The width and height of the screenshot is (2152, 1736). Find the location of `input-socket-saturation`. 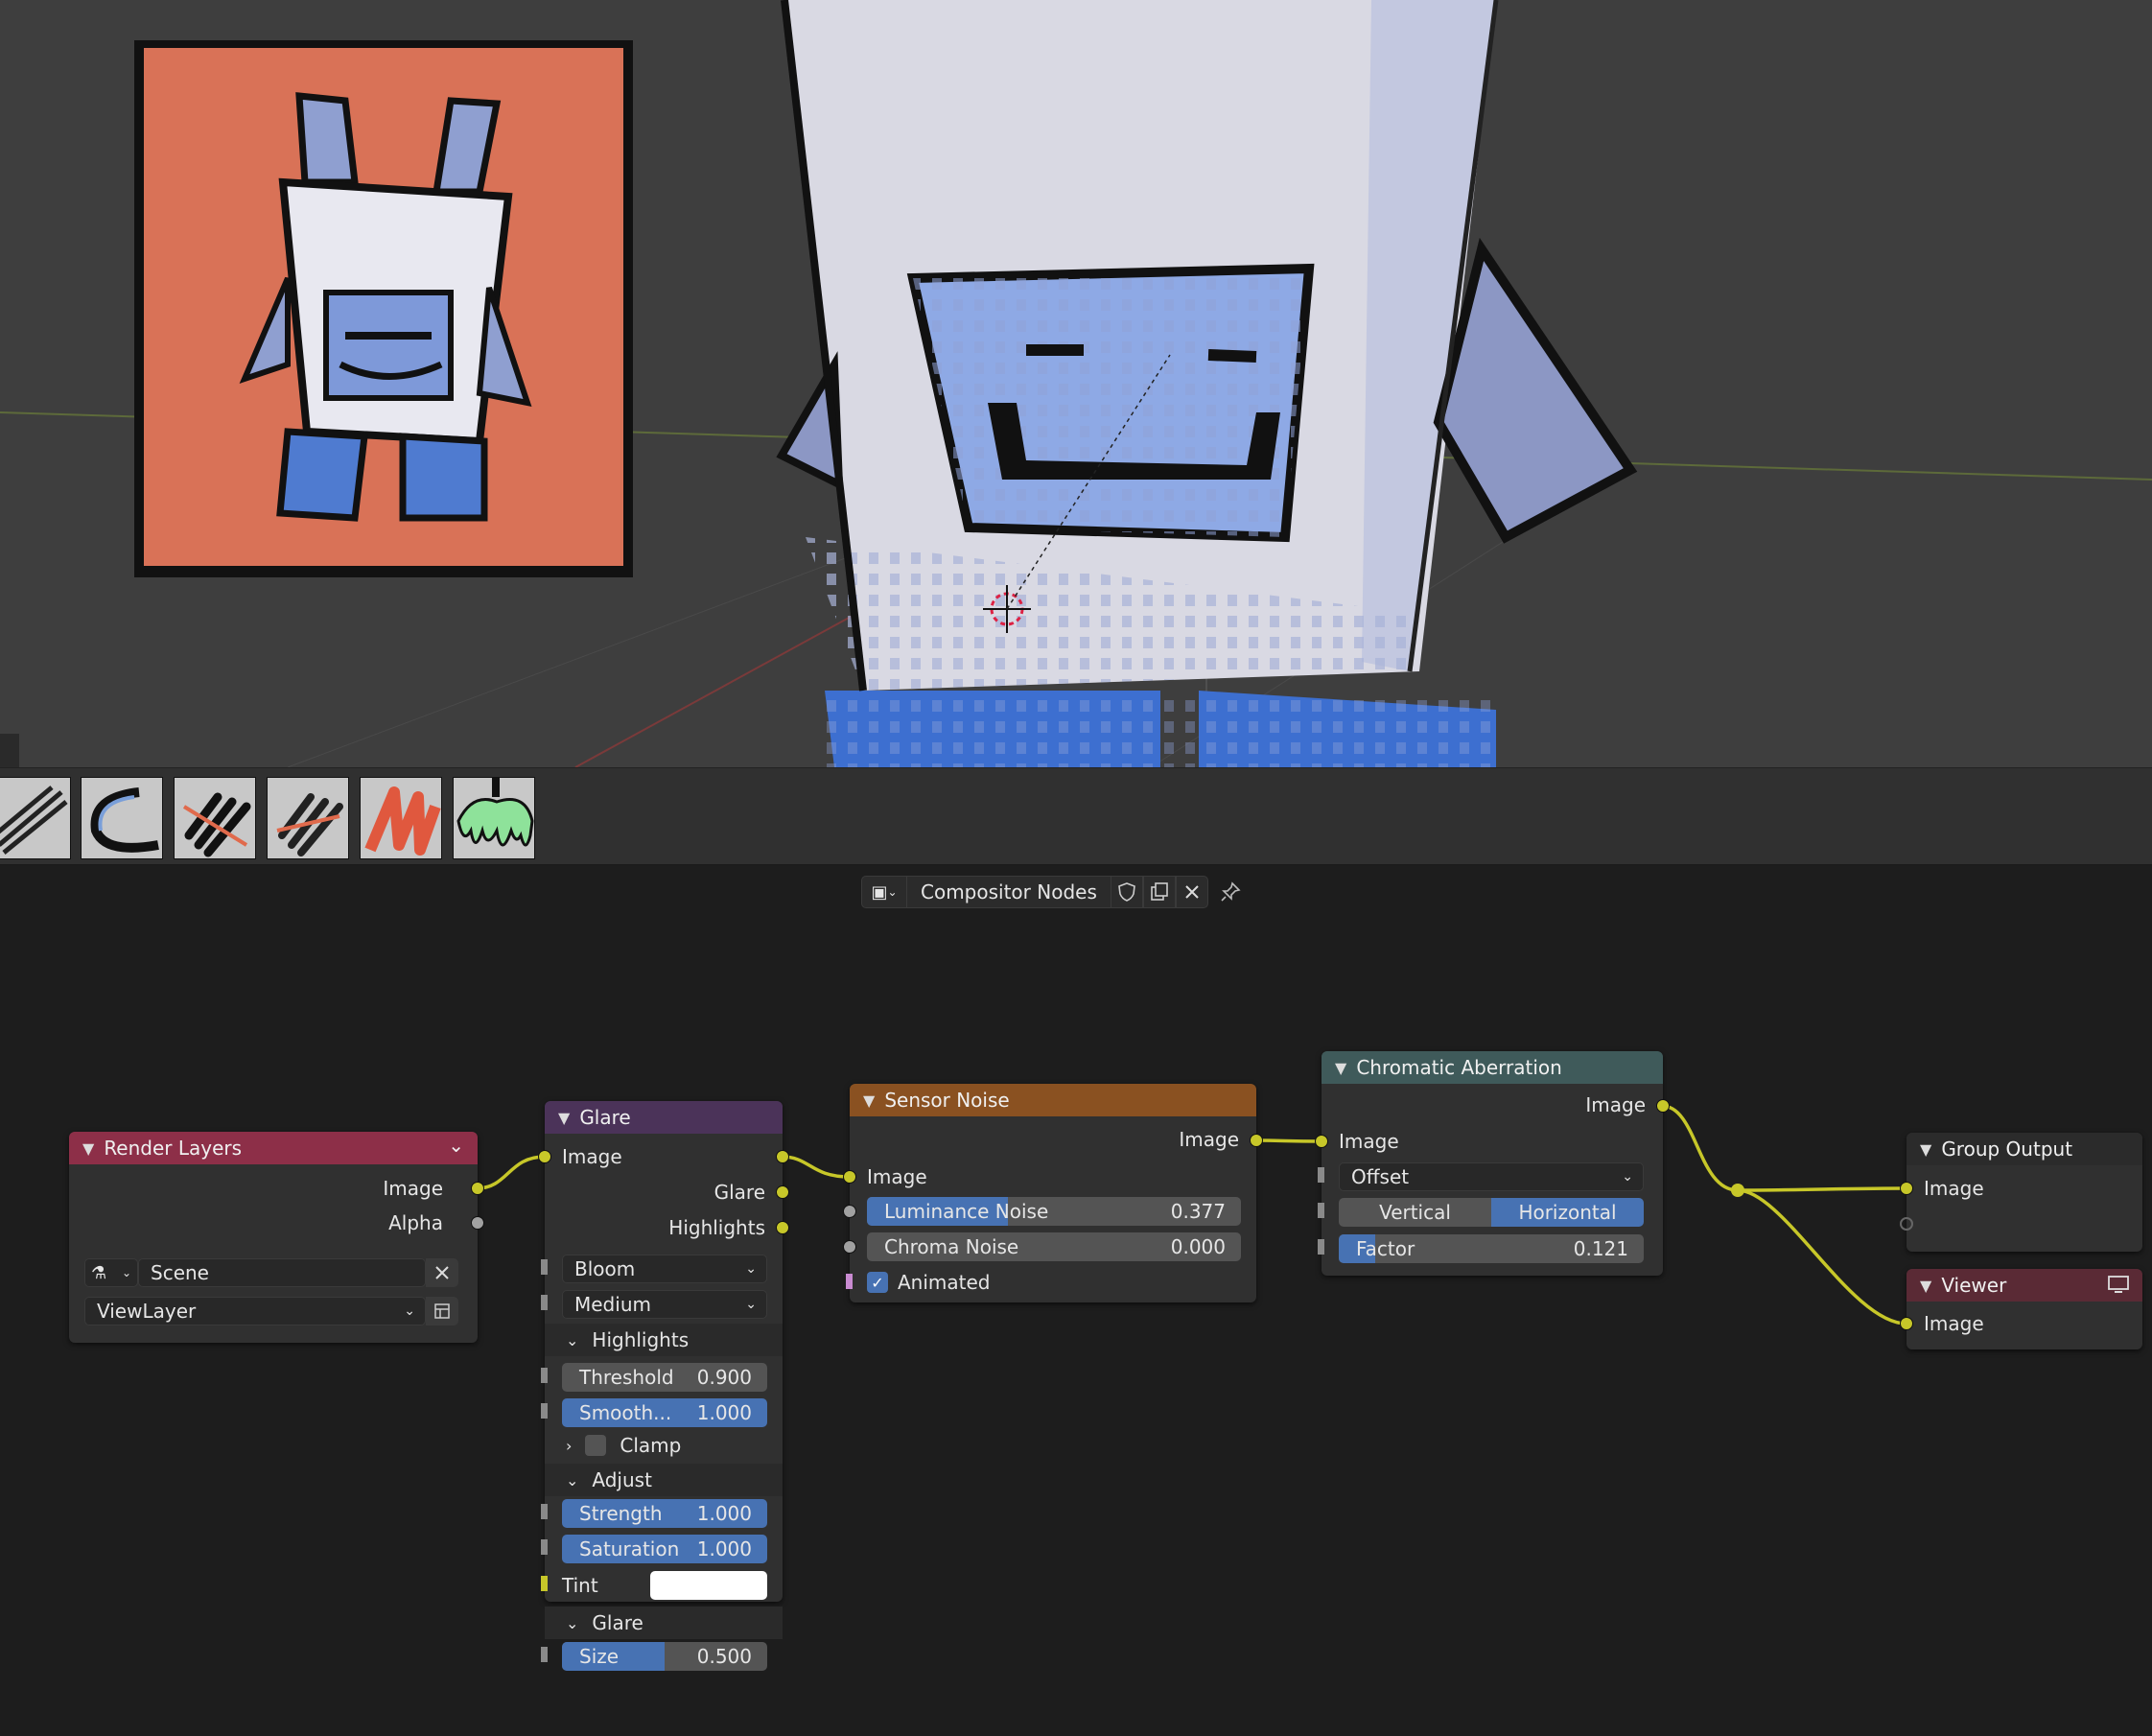

input-socket-saturation is located at coordinates (544, 1547).